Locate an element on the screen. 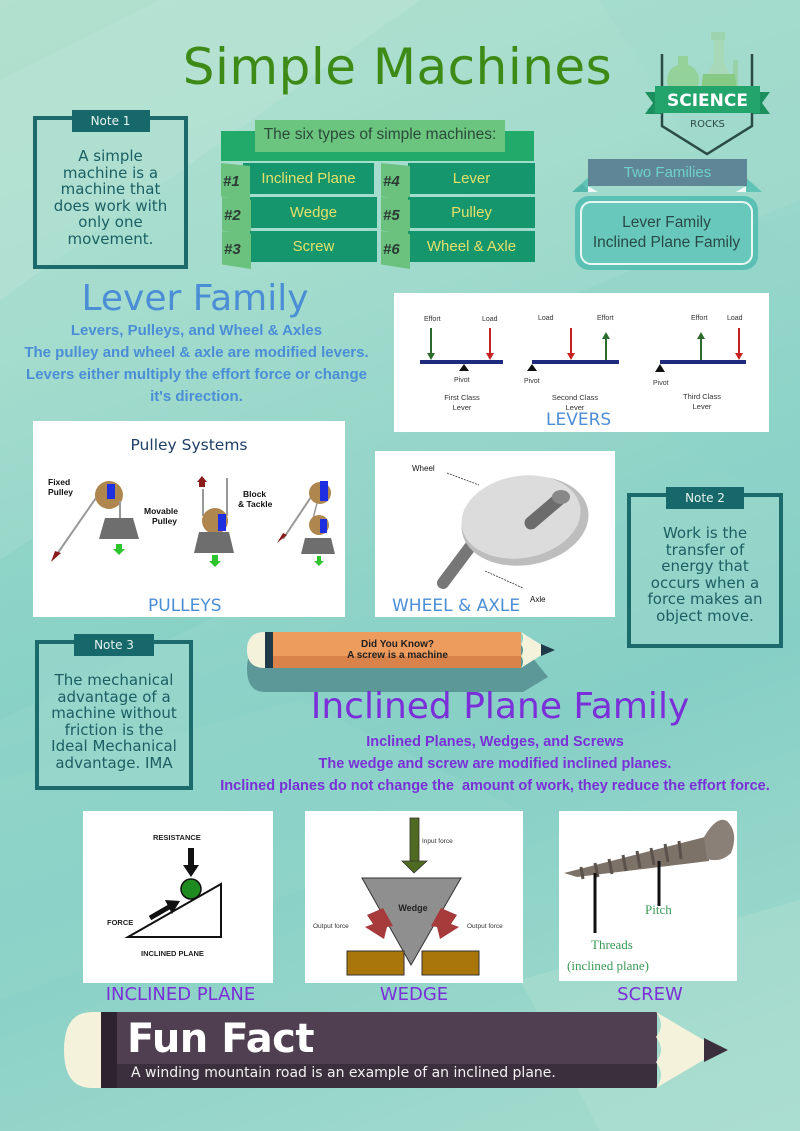  note-3-label: Note 3 is located at coordinates (114, 645).